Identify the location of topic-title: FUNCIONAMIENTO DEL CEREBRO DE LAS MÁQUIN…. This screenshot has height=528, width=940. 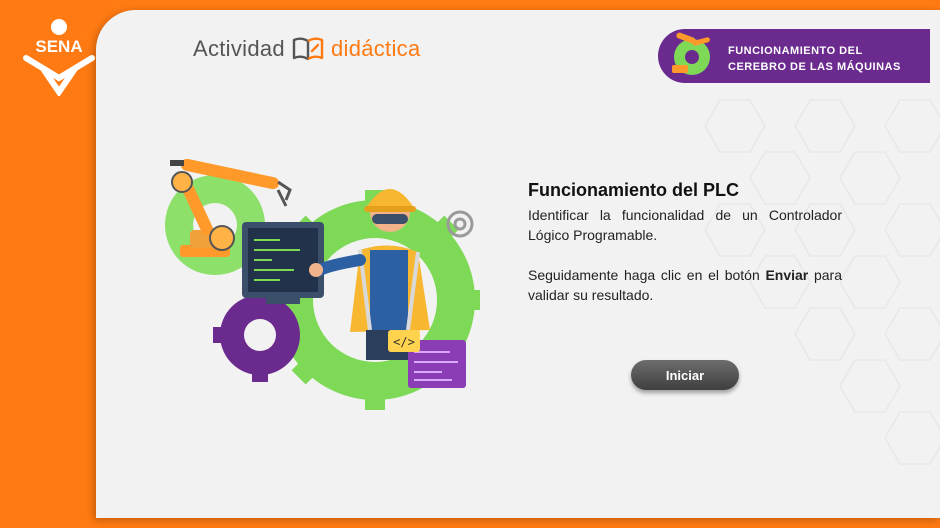
(823, 59).